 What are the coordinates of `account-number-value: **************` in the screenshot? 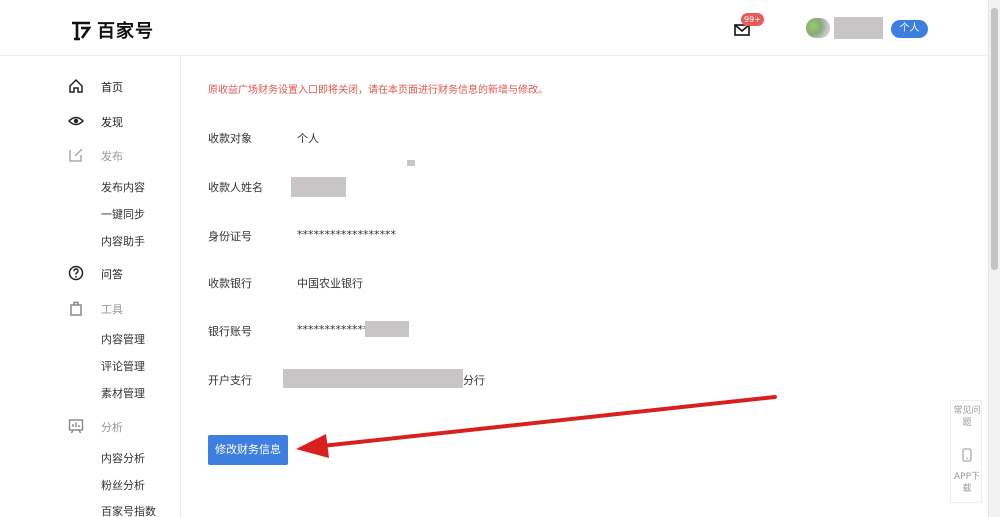 It's located at (335, 329).